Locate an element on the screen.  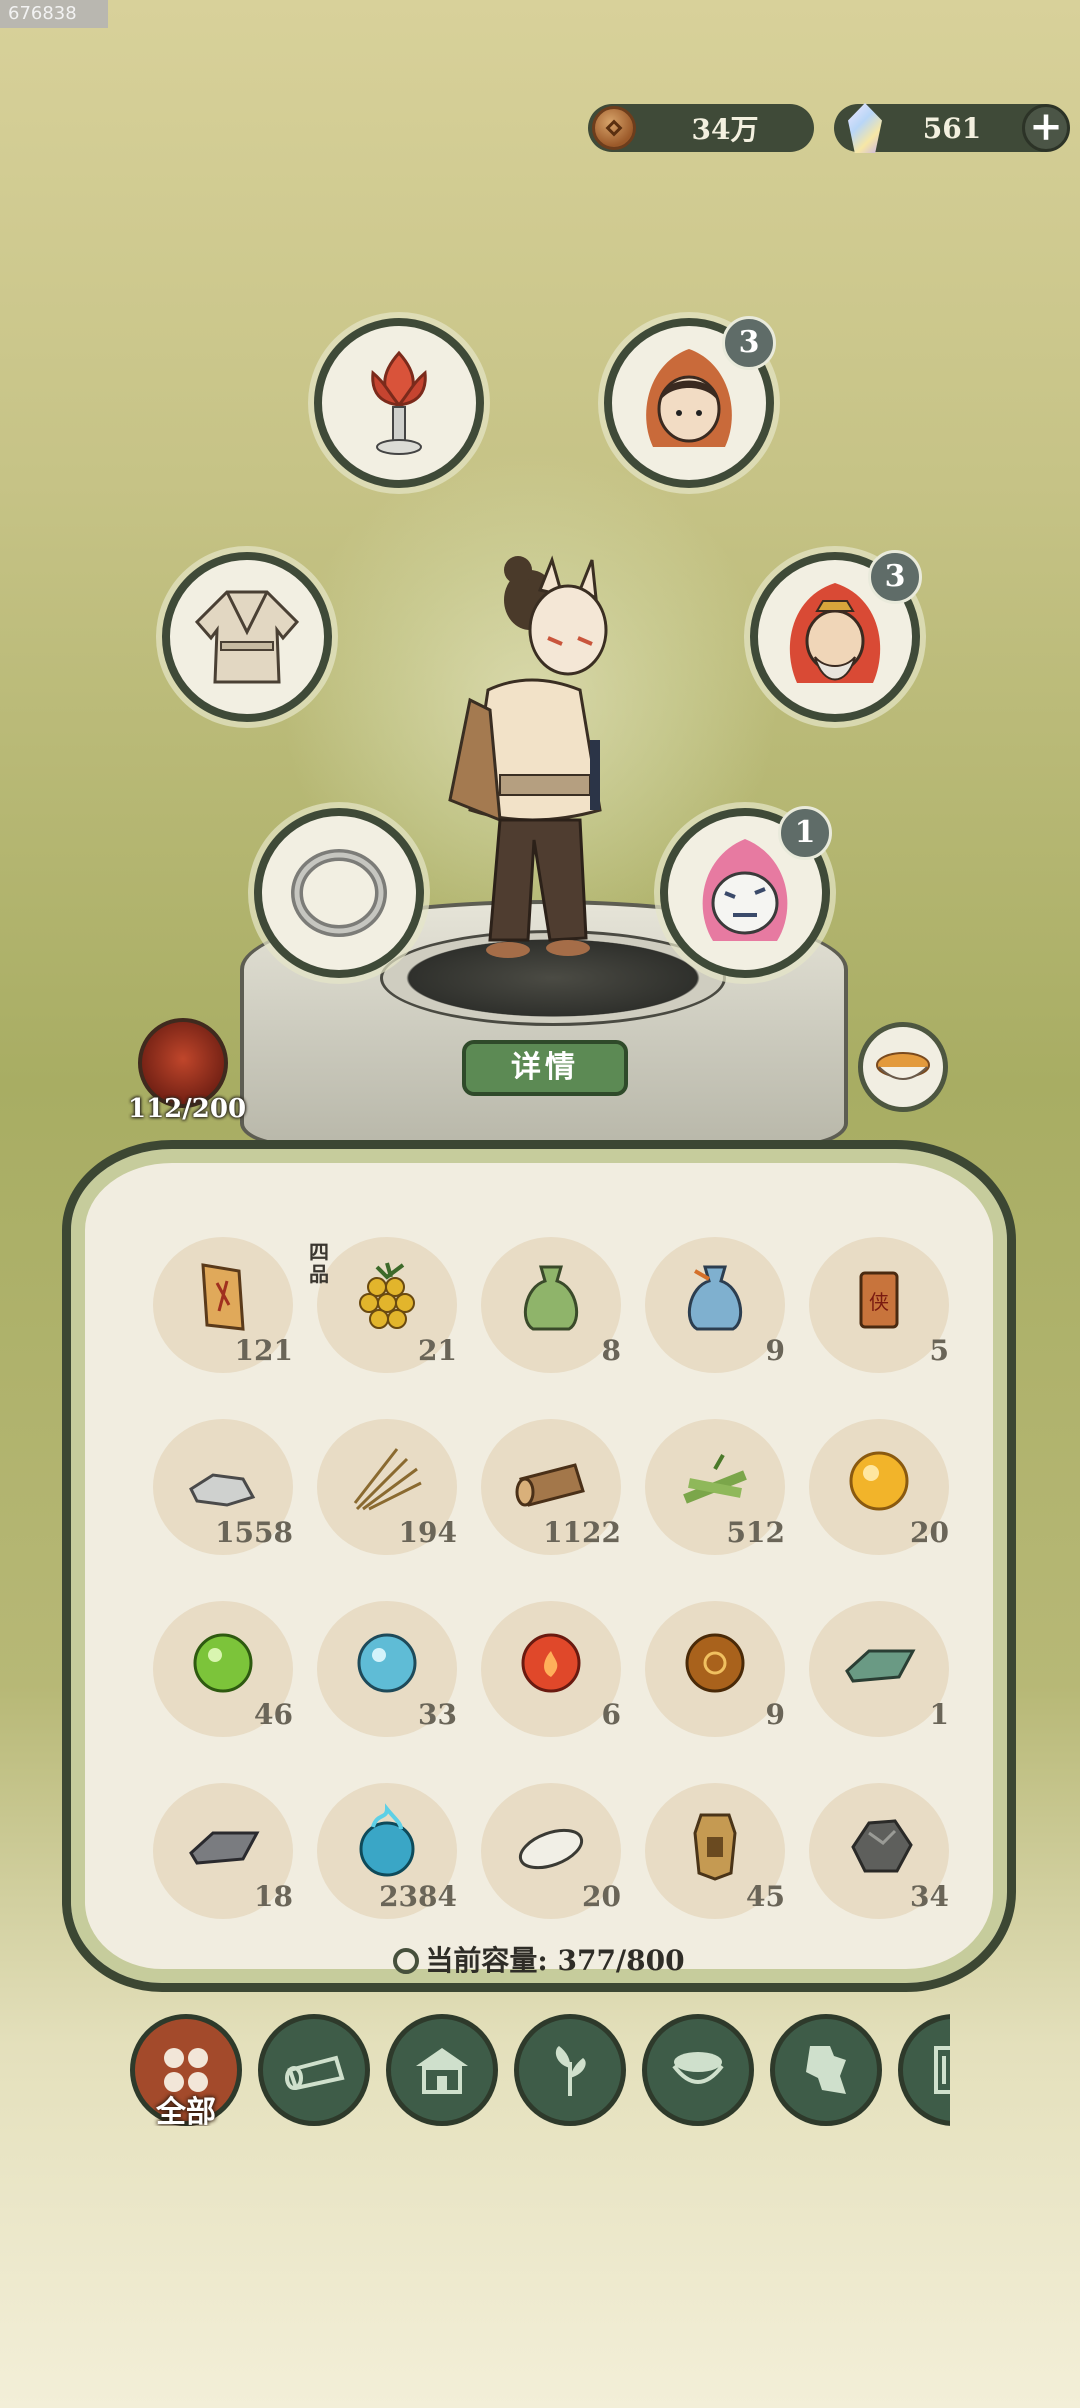
inventory-slot: 121 is located at coordinates (223, 1305).